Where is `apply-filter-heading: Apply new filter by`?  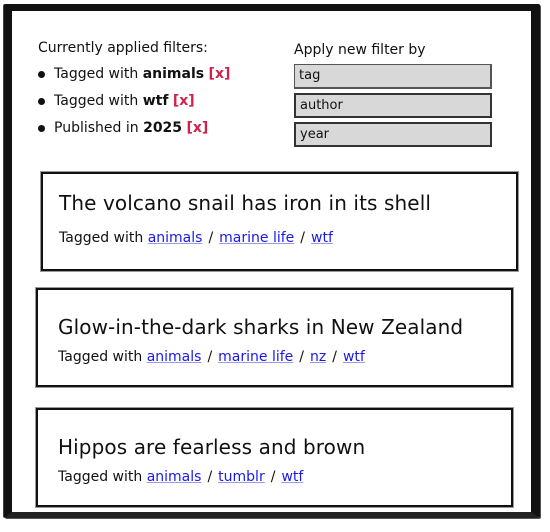
apply-filter-heading: Apply new filter by is located at coordinates (360, 50).